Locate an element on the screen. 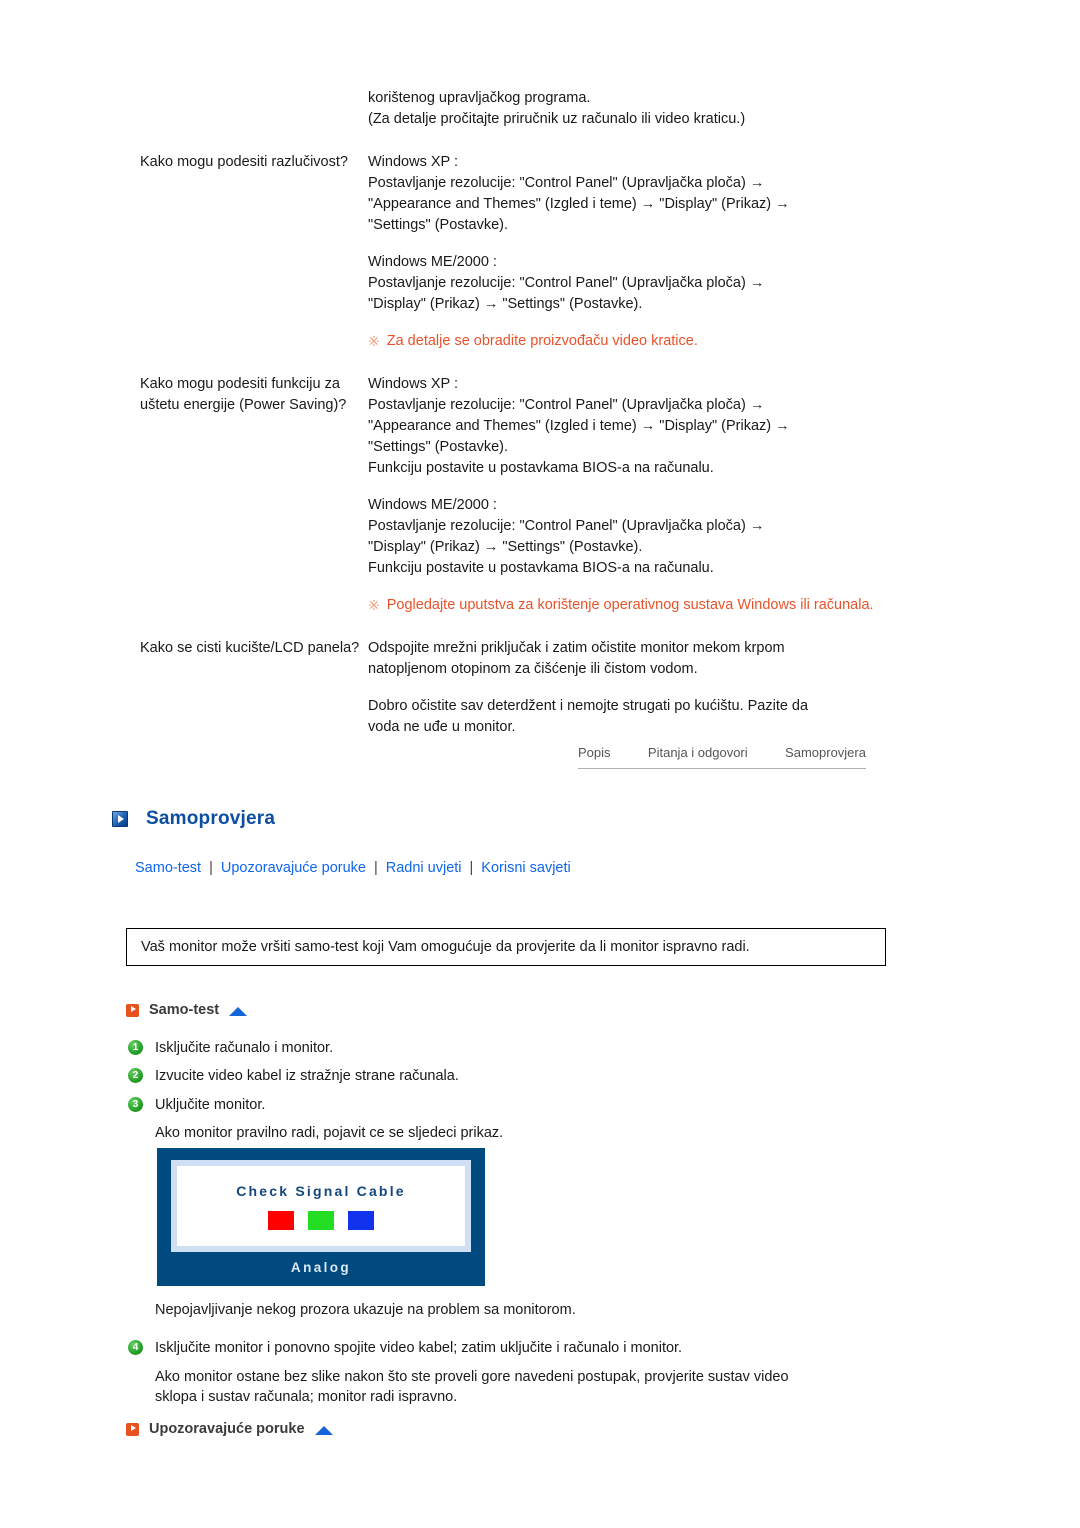 The image size is (1080, 1528). faq-answer-line: voda ne uđe u monitor. is located at coordinates (442, 727).